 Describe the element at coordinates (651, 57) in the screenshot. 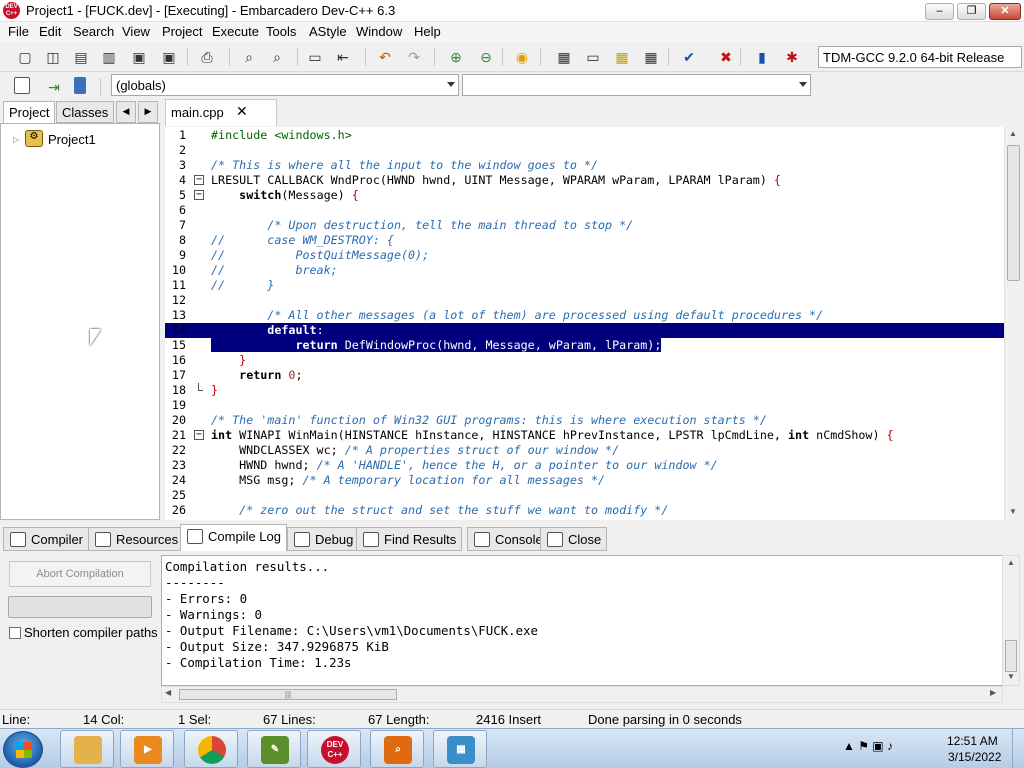

I see `rebuild-icon: ▦` at that location.